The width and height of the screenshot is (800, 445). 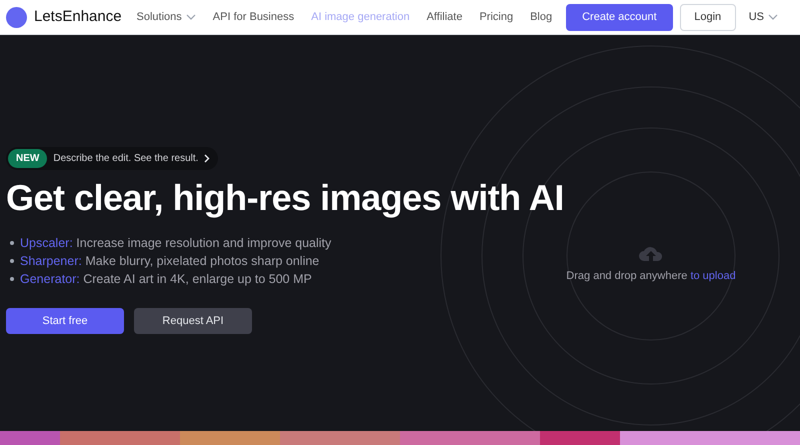 What do you see at coordinates (46, 243) in the screenshot?
I see `feature-link: Upscaler:` at bounding box center [46, 243].